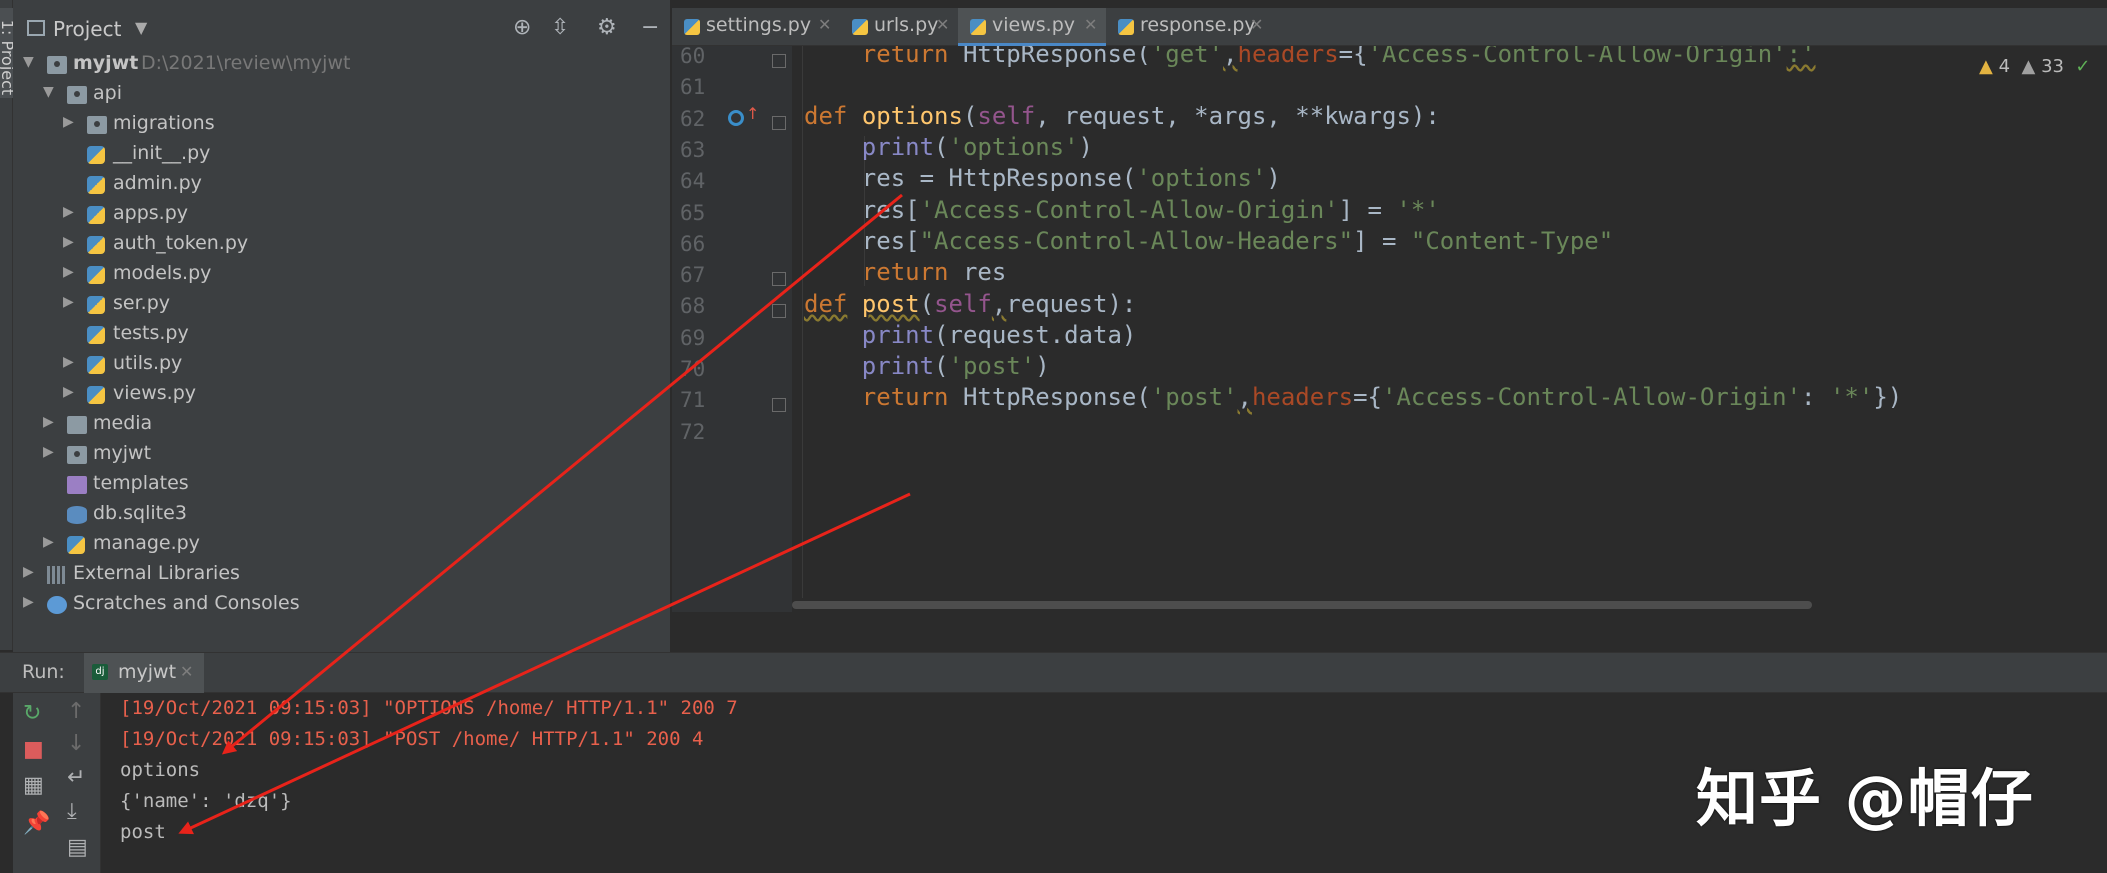 This screenshot has height=873, width=2107. Describe the element at coordinates (123, 423) in the screenshot. I see `tree-item-label: media` at that location.